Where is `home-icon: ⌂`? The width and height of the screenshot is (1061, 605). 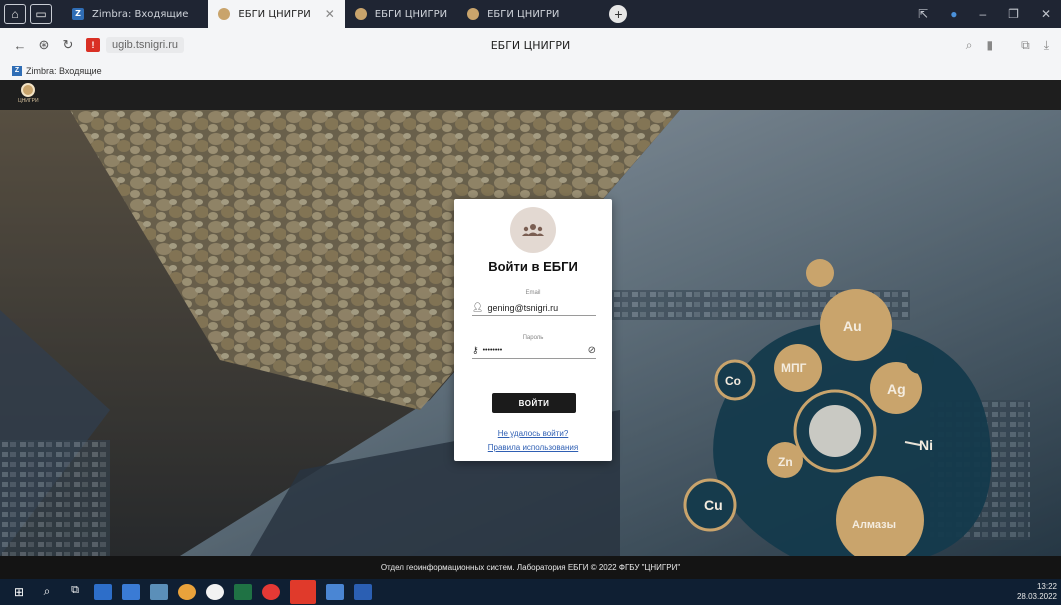 home-icon: ⌂ is located at coordinates (15, 14).